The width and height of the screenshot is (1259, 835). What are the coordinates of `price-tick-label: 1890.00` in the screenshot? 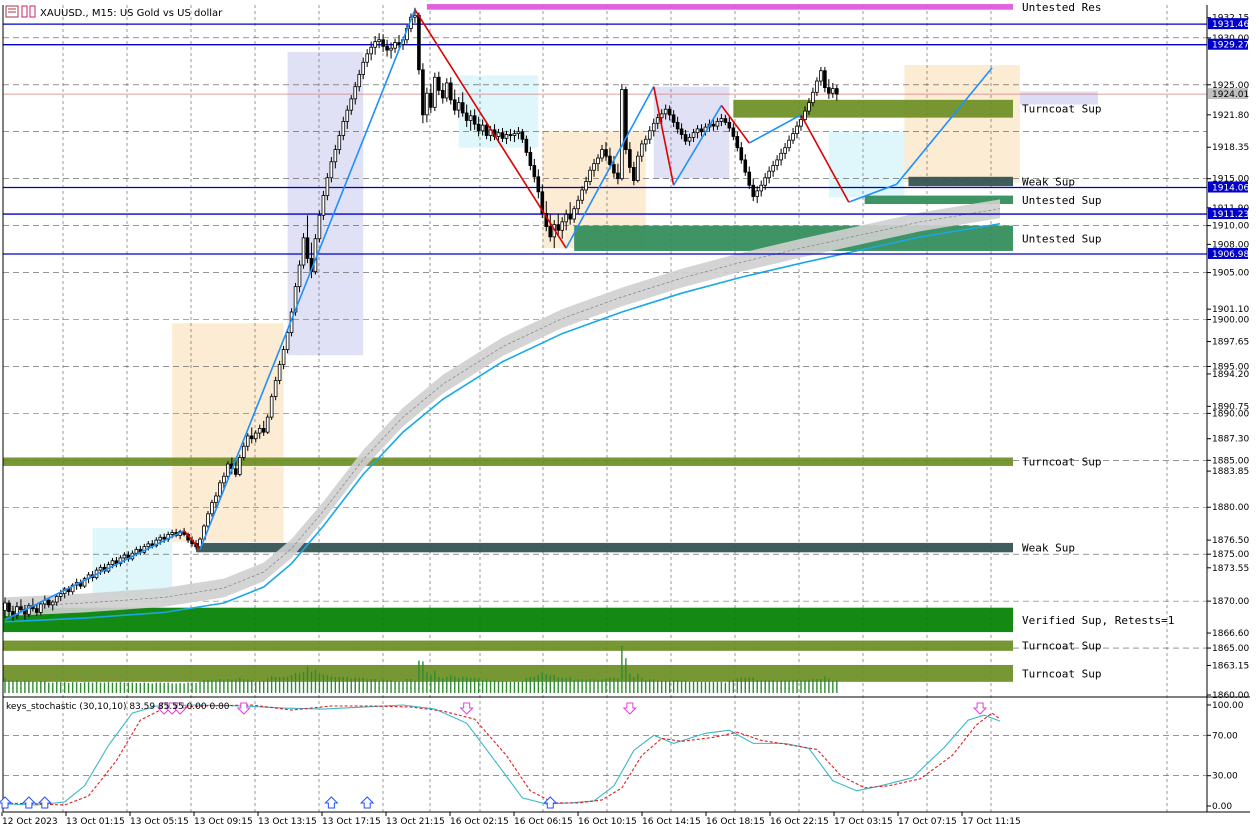 It's located at (1230, 414).